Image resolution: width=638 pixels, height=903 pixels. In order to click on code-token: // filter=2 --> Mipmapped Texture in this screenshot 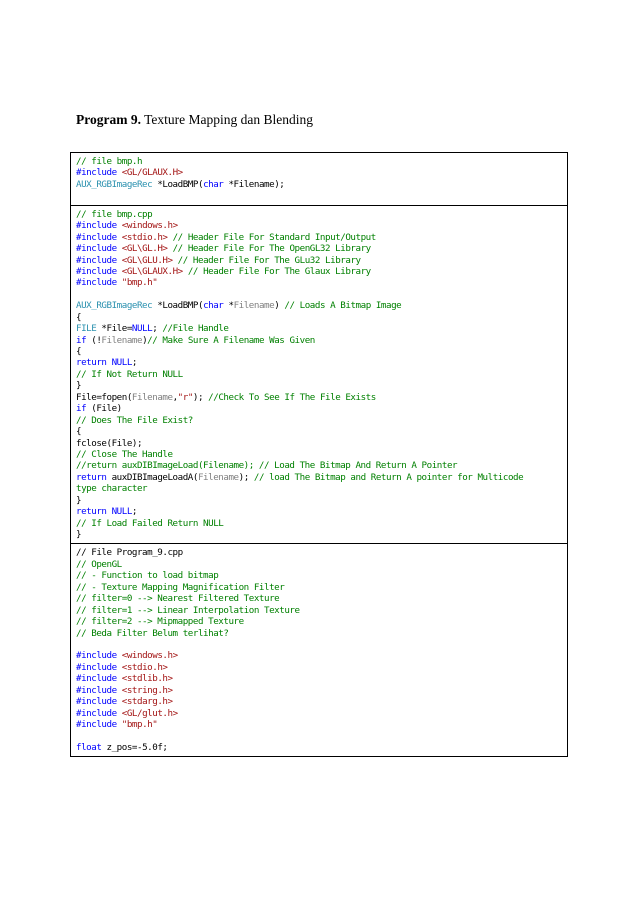, I will do `click(160, 622)`.